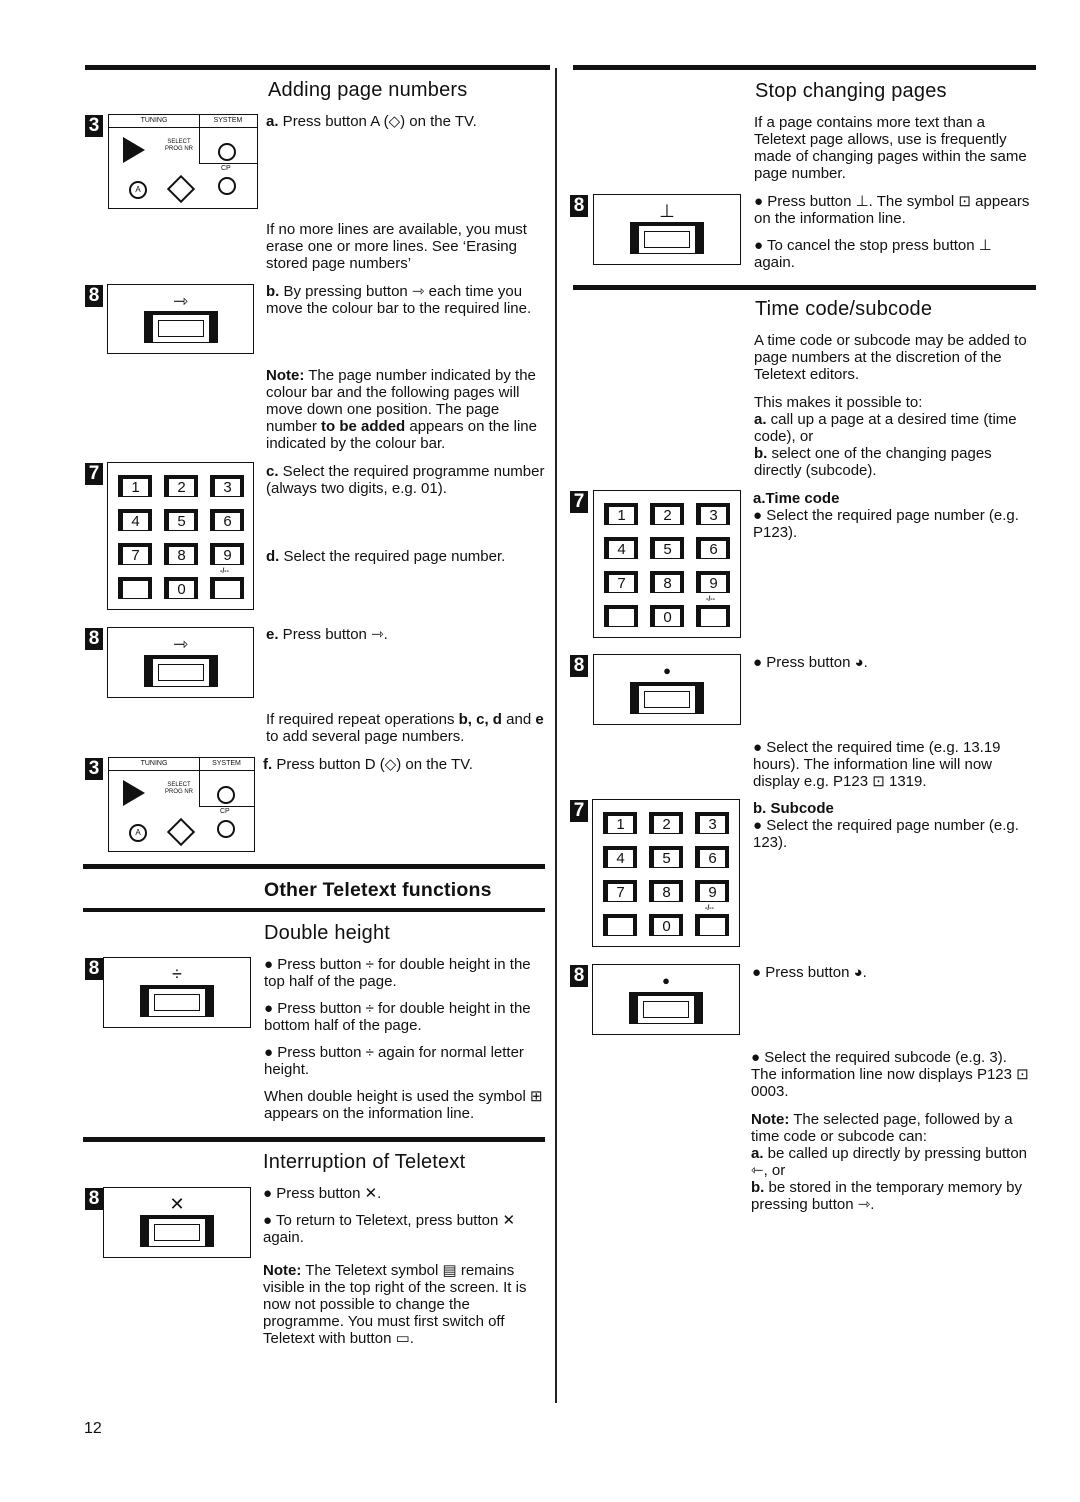 This screenshot has width=1080, height=1502. I want to click on tv-tuning-panel-figure: TUNING SYSTEM SELECT PROG NR A CP, so click(181, 804).